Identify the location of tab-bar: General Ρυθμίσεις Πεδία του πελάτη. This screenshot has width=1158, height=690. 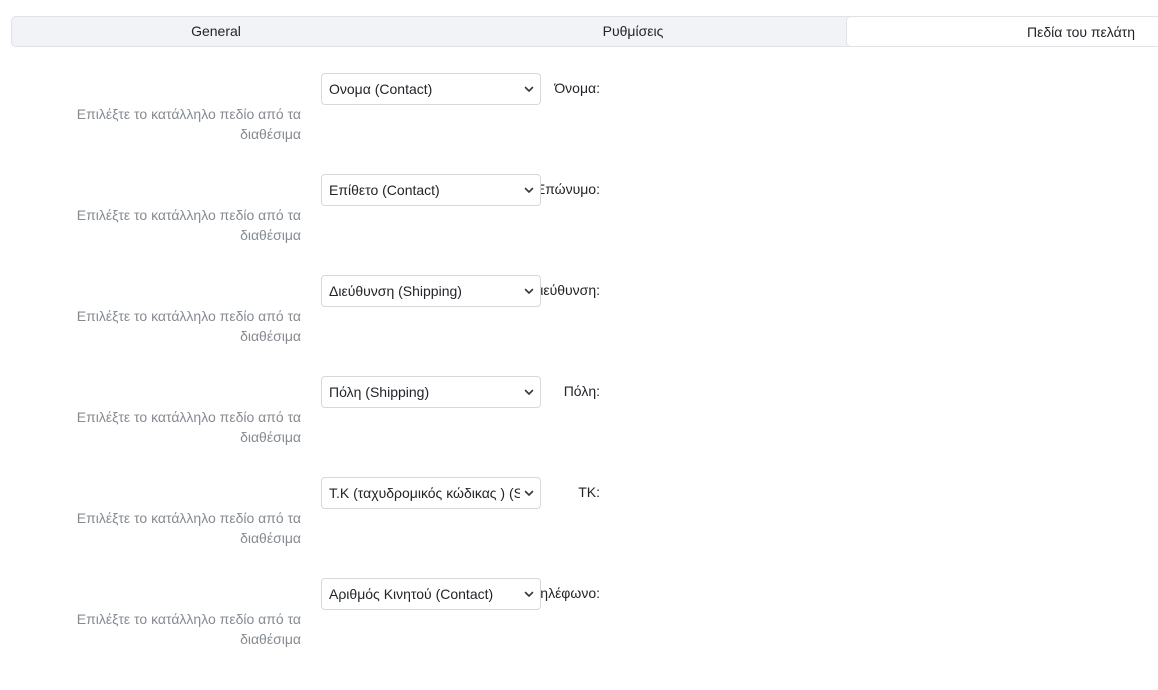
(584, 31).